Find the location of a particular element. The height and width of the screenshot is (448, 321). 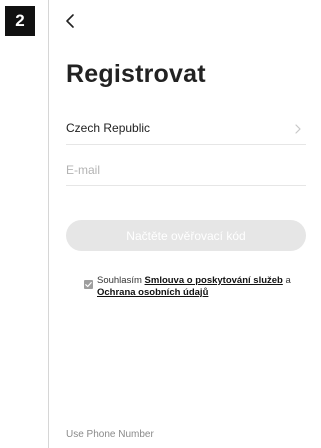

email-field is located at coordinates (186, 170).